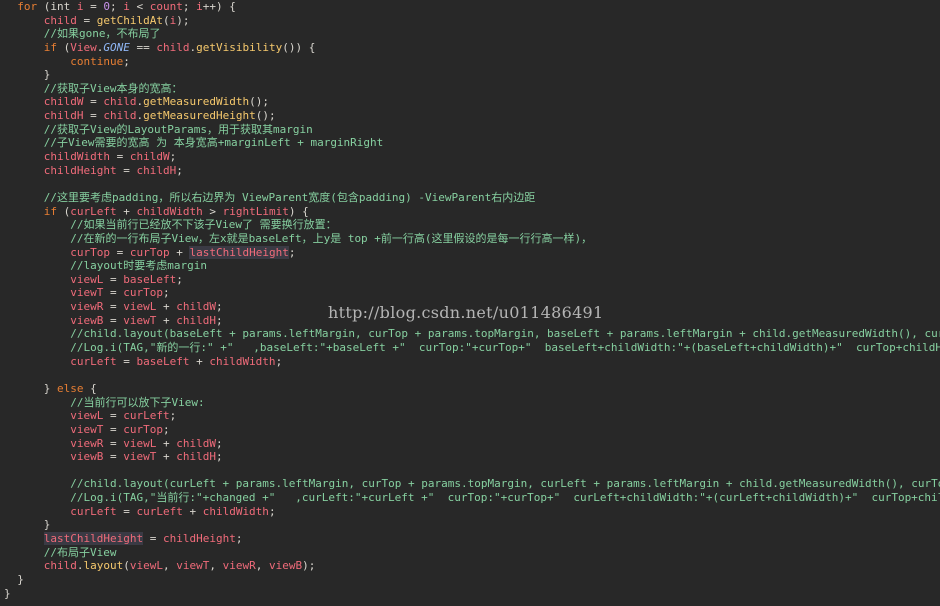 The height and width of the screenshot is (606, 940). Describe the element at coordinates (27, 6) in the screenshot. I see `code-token: for` at that location.